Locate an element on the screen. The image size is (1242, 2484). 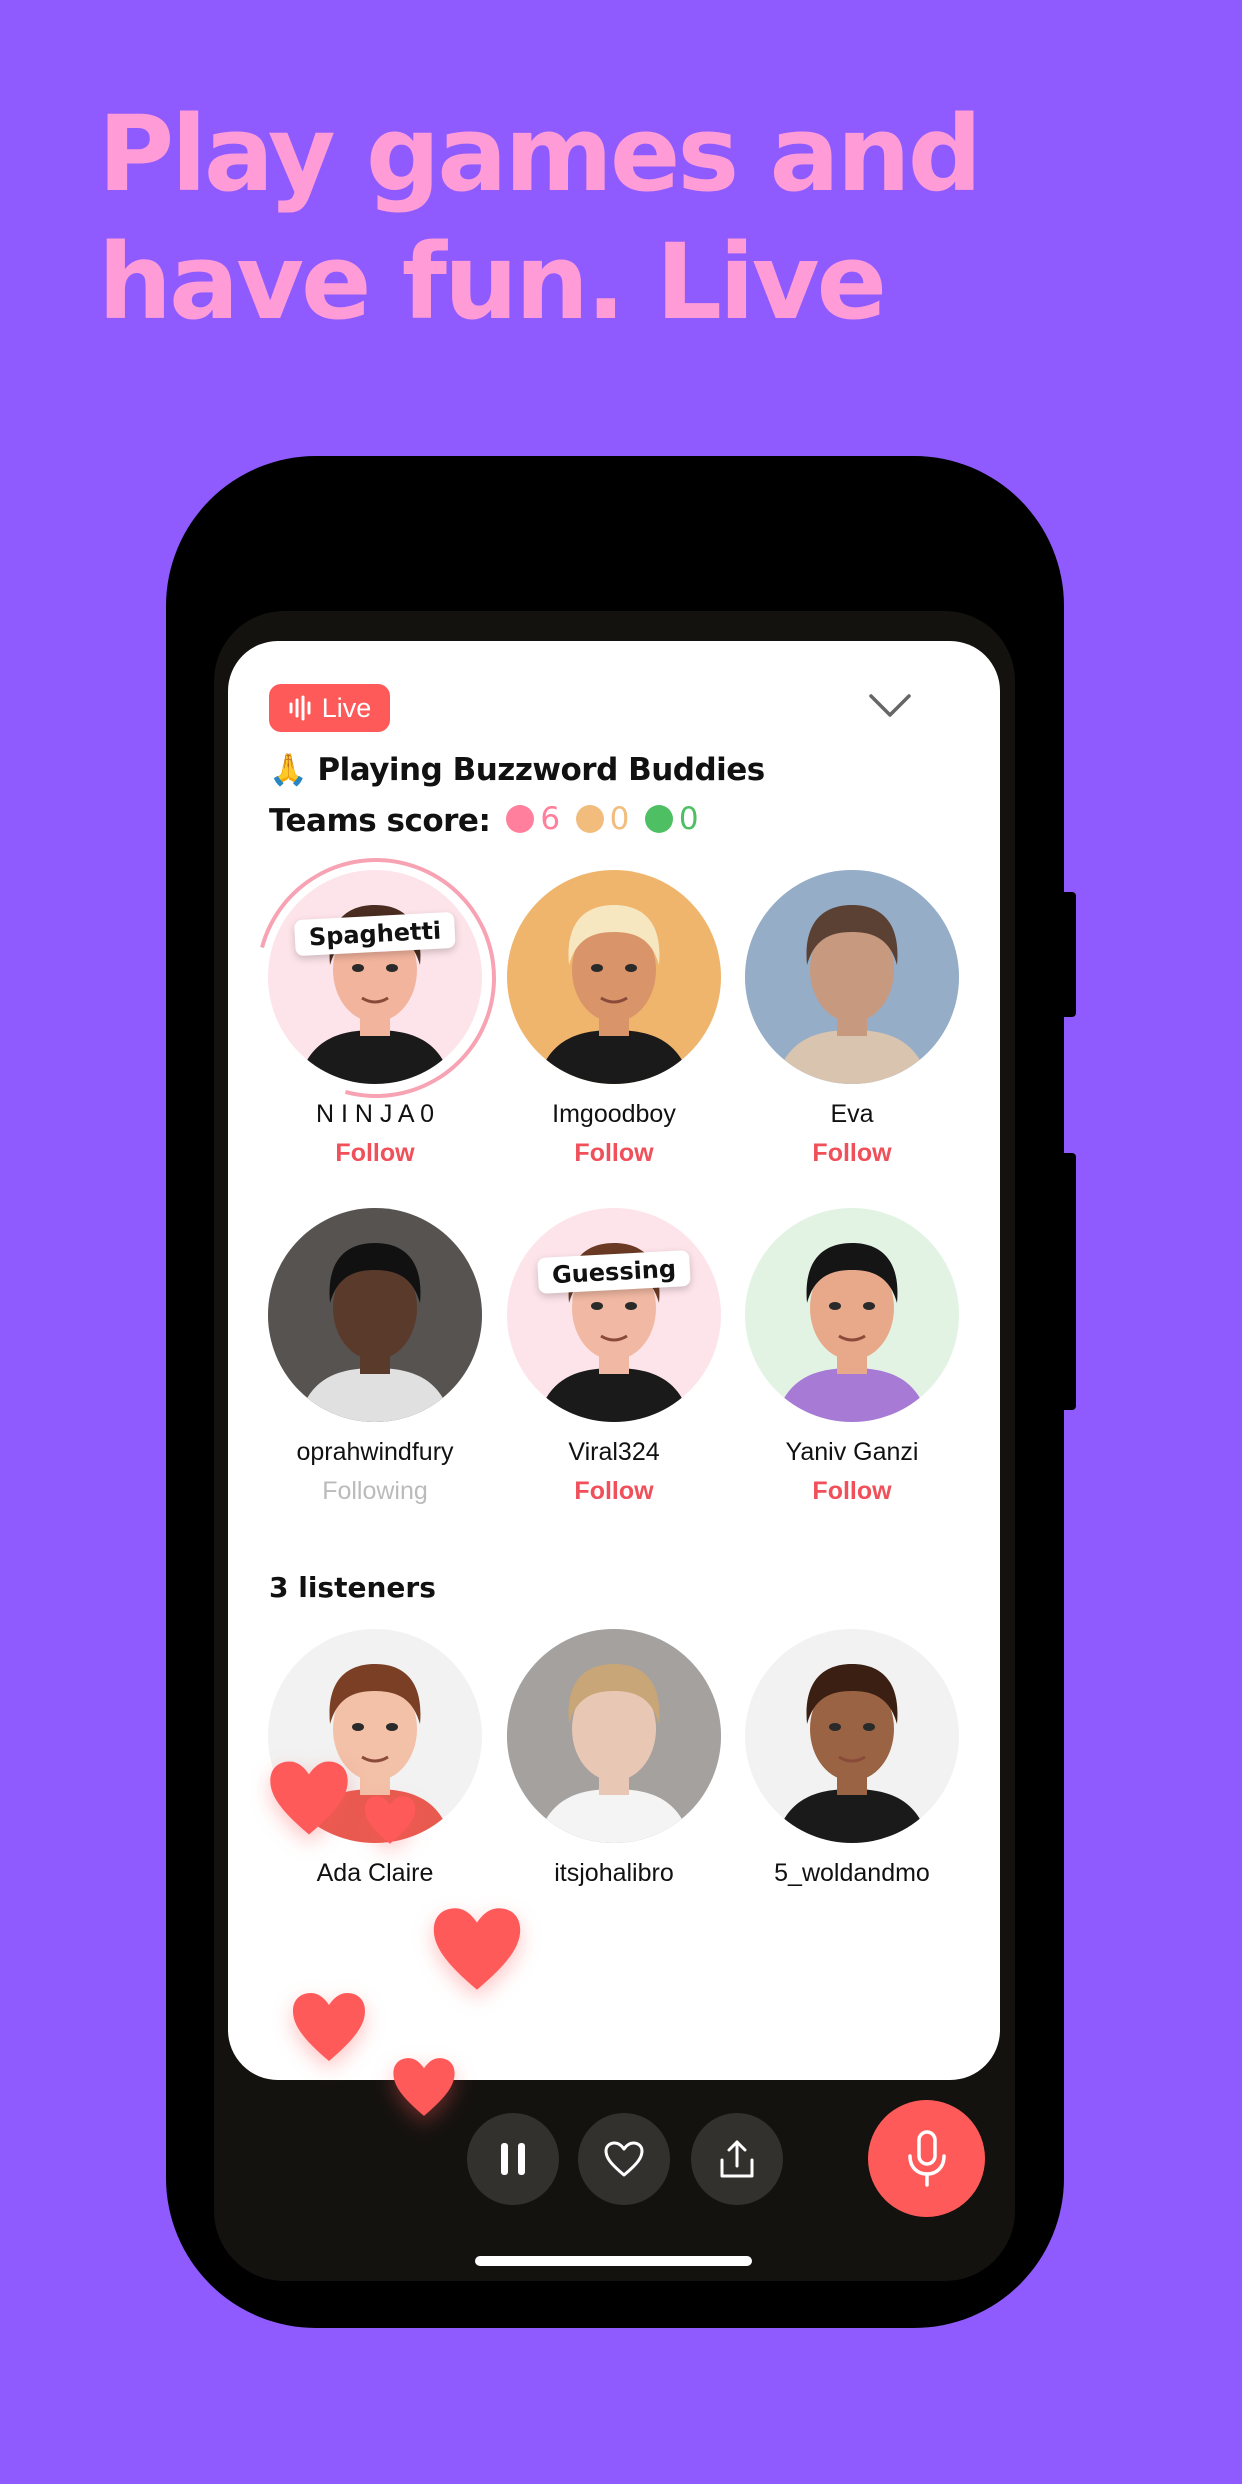
headline-line-1: Play games and is located at coordinates (540, 154).